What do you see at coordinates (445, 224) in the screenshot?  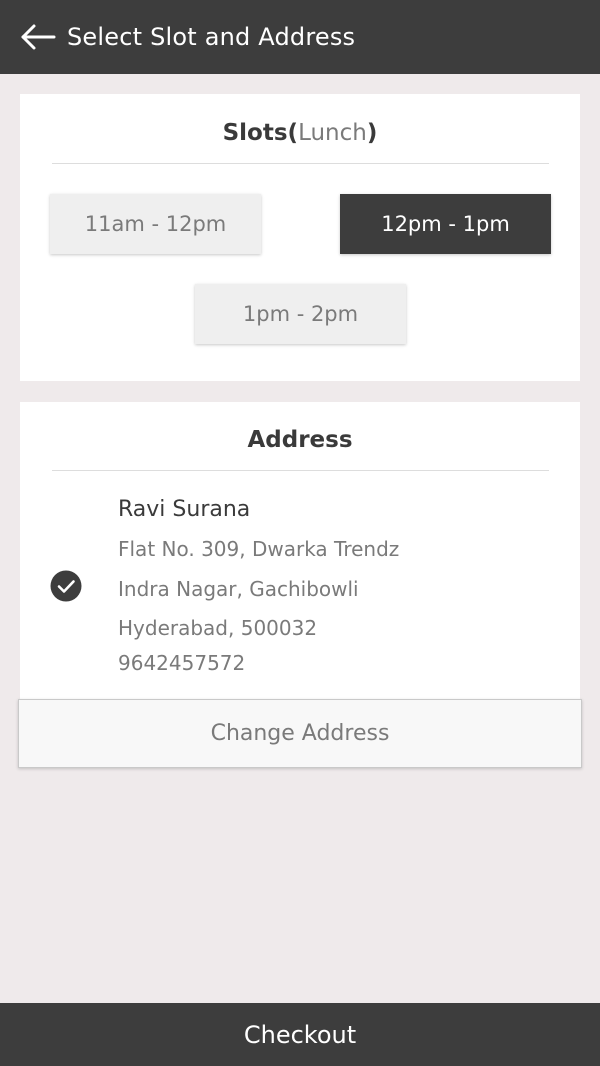 I see `slot-option-12pm-1pm: 12pm - 1pm` at bounding box center [445, 224].